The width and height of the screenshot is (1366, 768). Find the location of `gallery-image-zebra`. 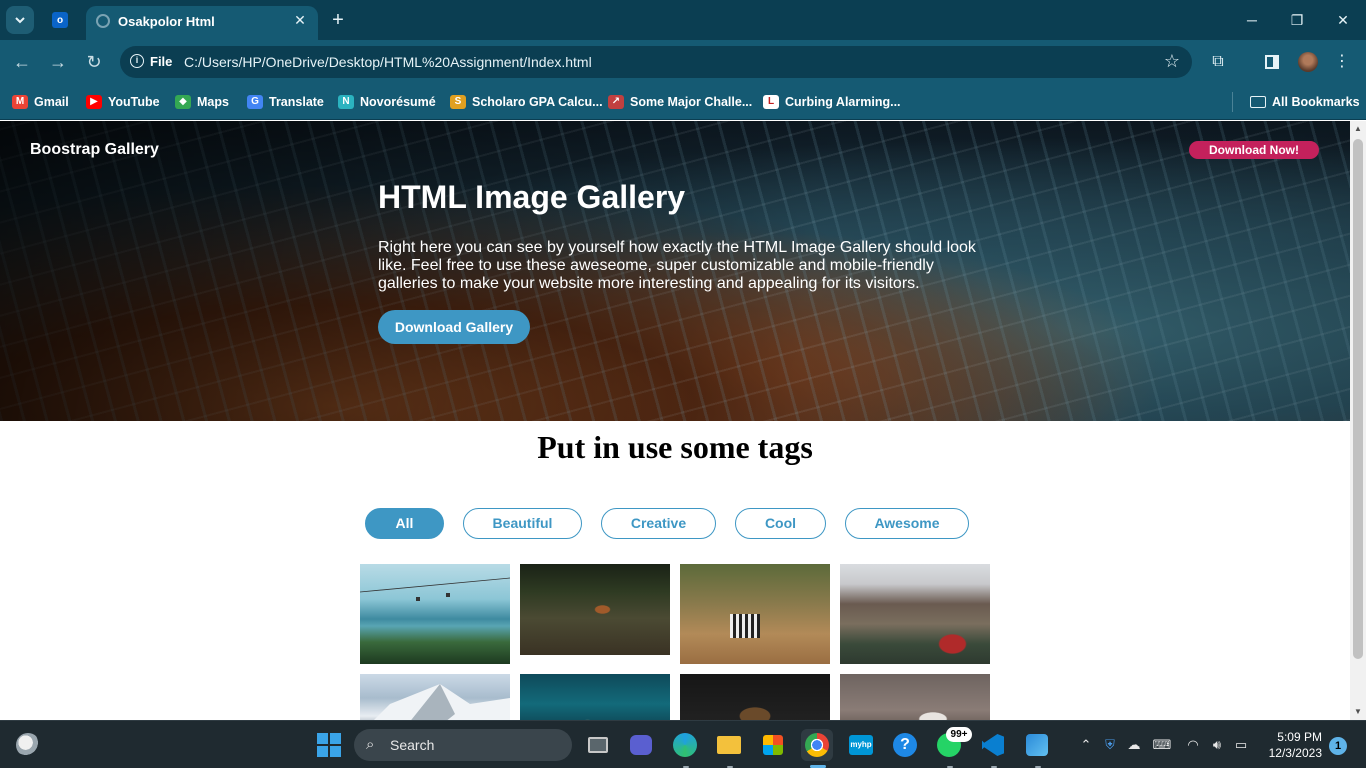

gallery-image-zebra is located at coordinates (755, 614).